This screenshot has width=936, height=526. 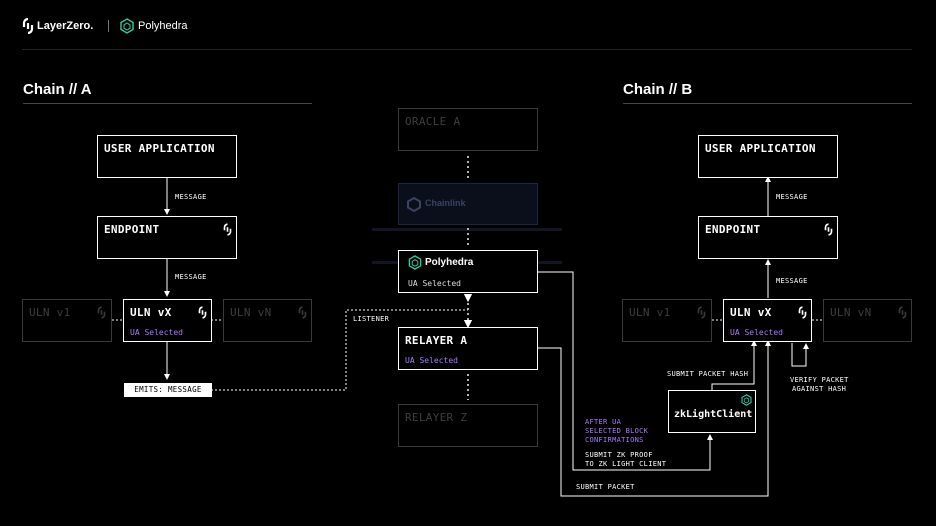 What do you see at coordinates (267, 320) in the screenshot?
I see `chain-a-uln-vn: ULN vN` at bounding box center [267, 320].